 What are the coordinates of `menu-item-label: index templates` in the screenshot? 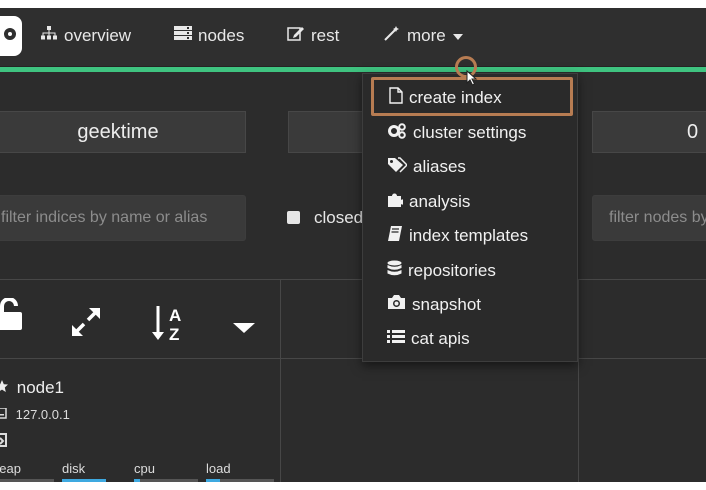 It's located at (469, 235).